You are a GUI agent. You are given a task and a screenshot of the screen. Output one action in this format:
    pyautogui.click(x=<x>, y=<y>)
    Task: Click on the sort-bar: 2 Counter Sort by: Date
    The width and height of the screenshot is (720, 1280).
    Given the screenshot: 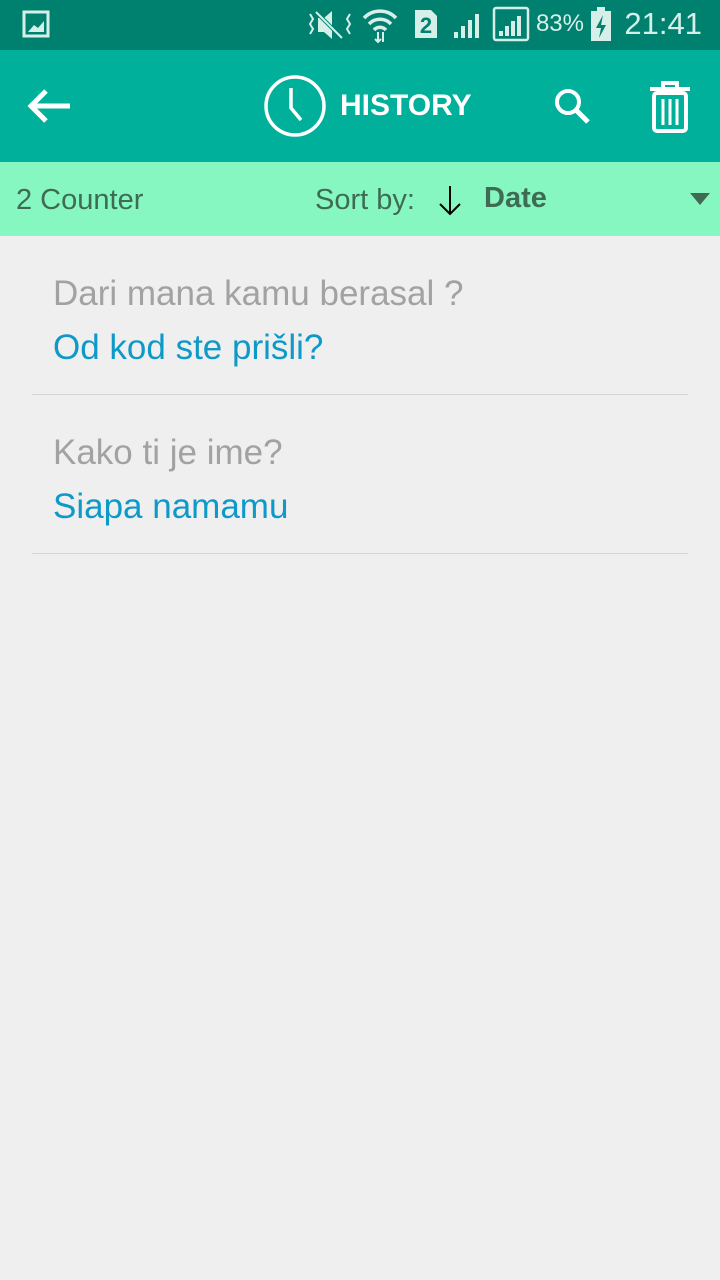 What is the action you would take?
    pyautogui.click(x=360, y=199)
    